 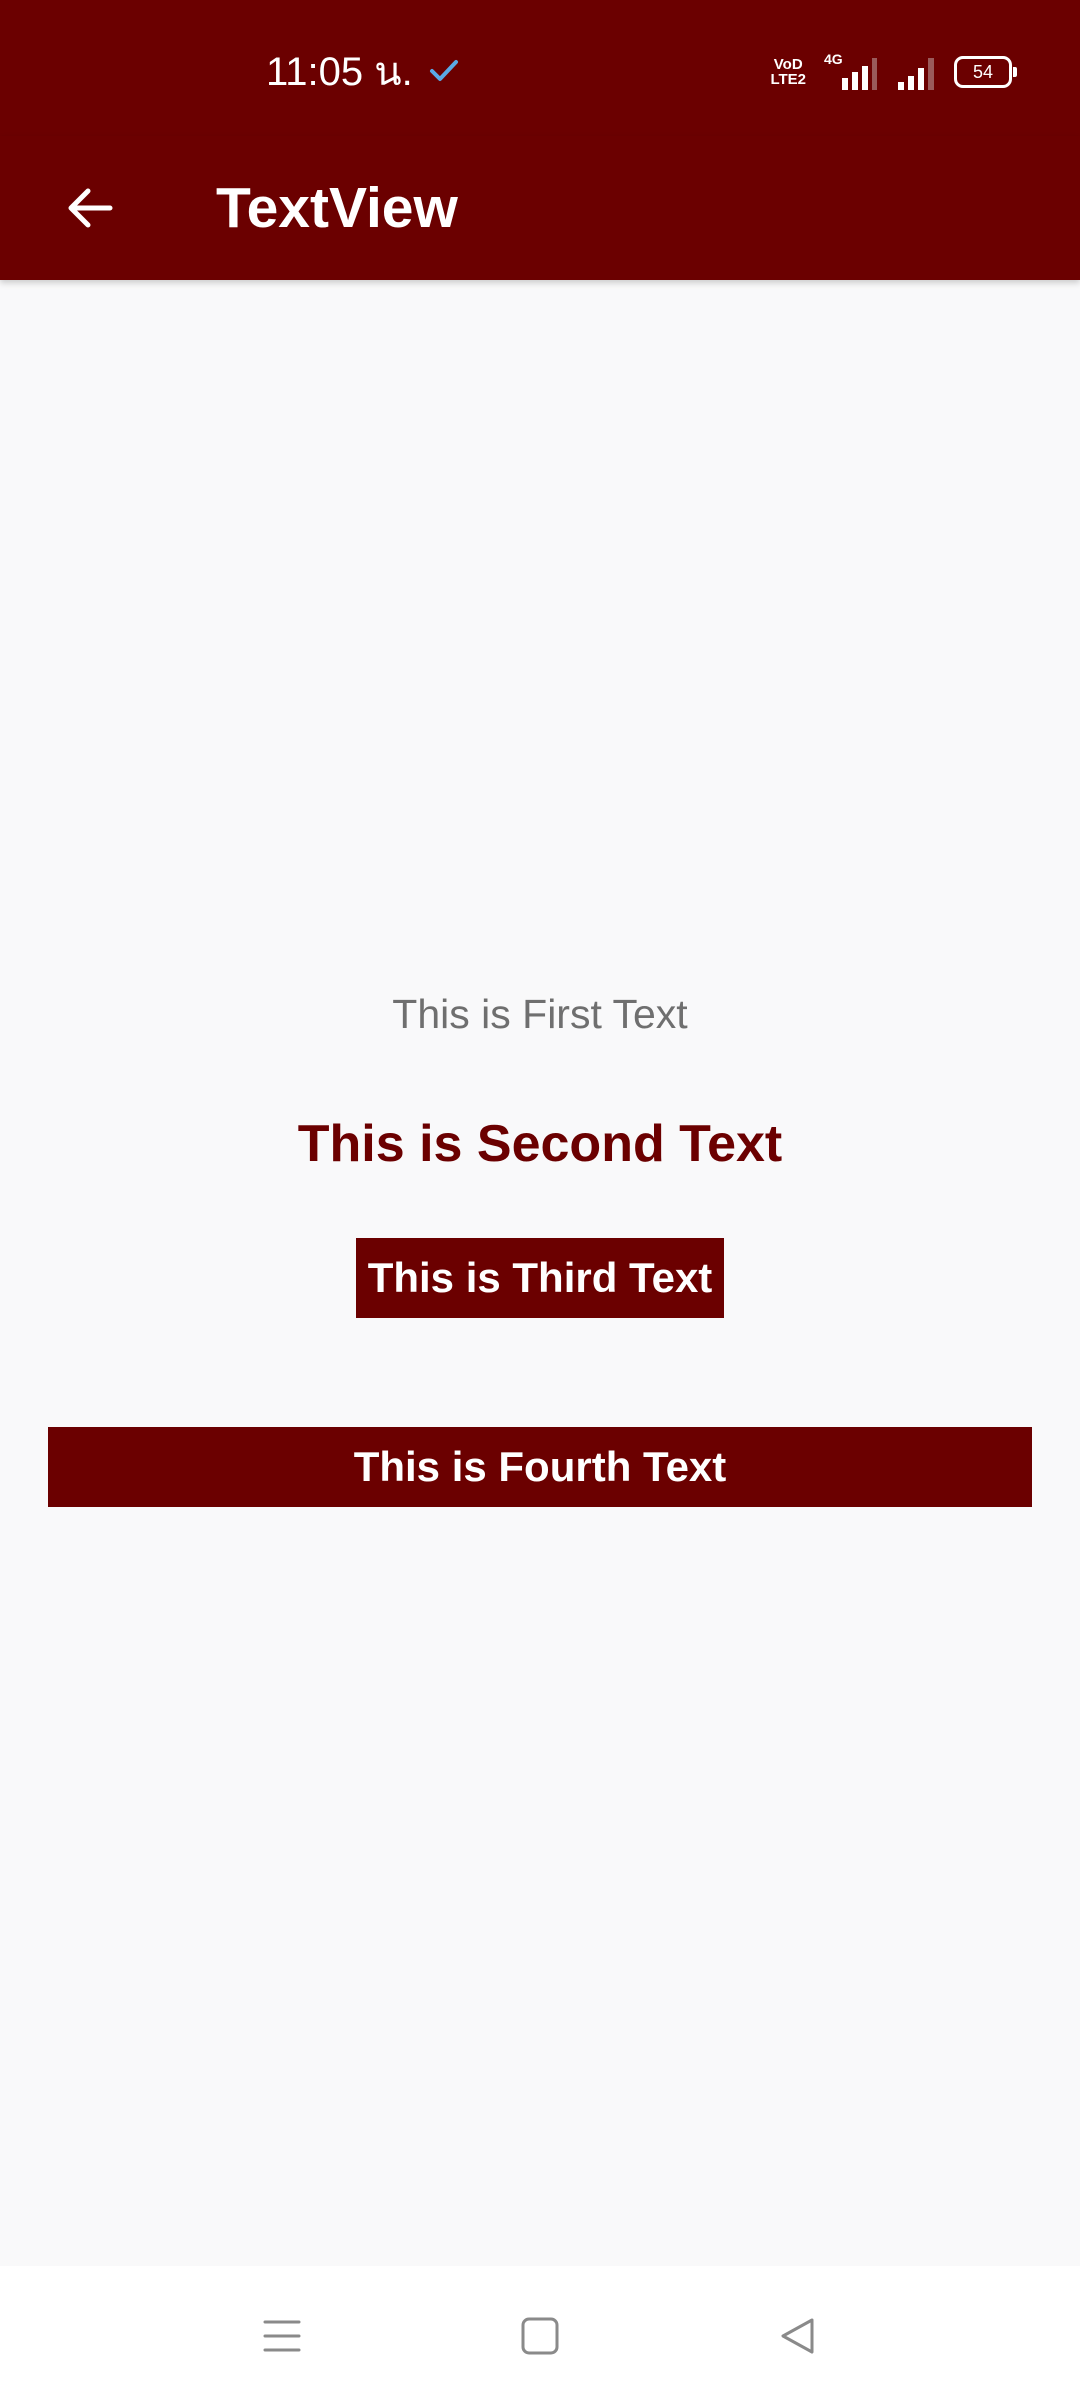 I want to click on page-title: TextView, so click(x=337, y=208).